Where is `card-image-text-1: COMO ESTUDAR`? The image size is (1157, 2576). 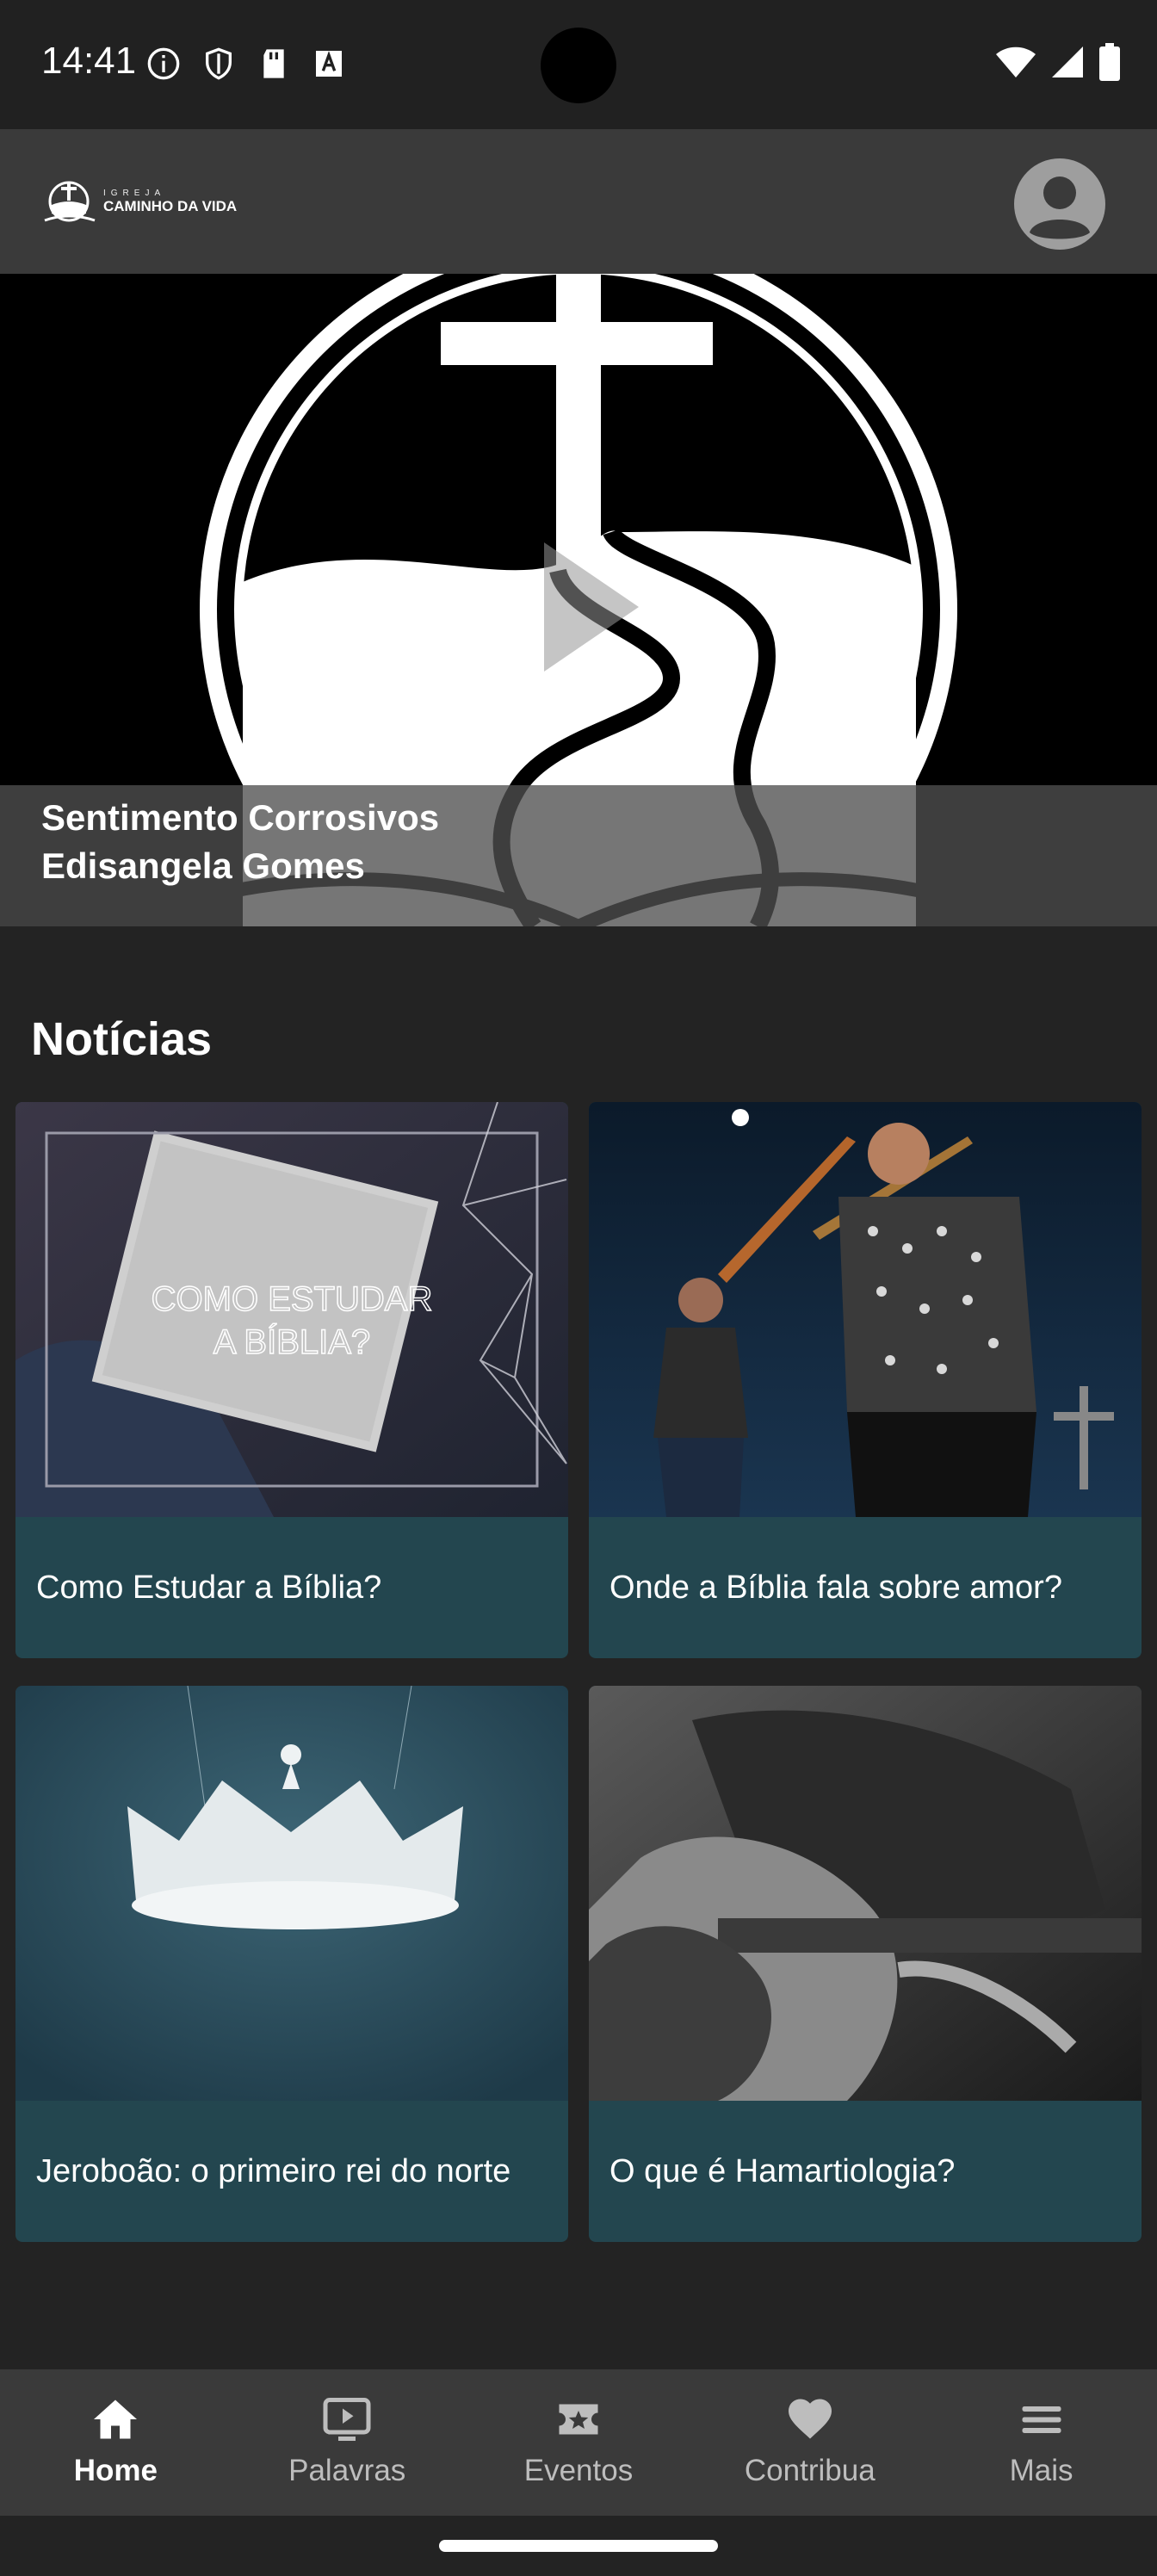 card-image-text-1: COMO ESTUDAR is located at coordinates (292, 1299).